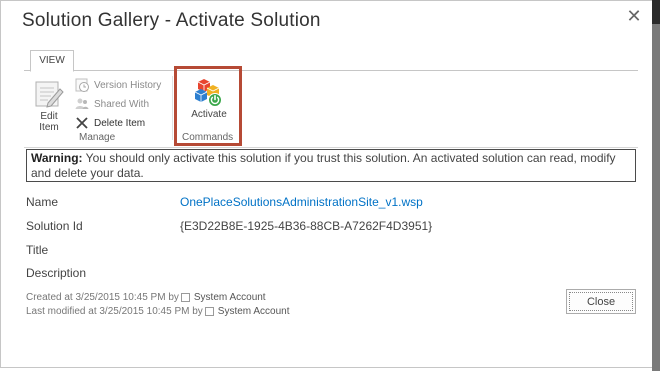  Describe the element at coordinates (171, 20) in the screenshot. I see `dialog-title: Solution Gallery - Activate Solution` at that location.